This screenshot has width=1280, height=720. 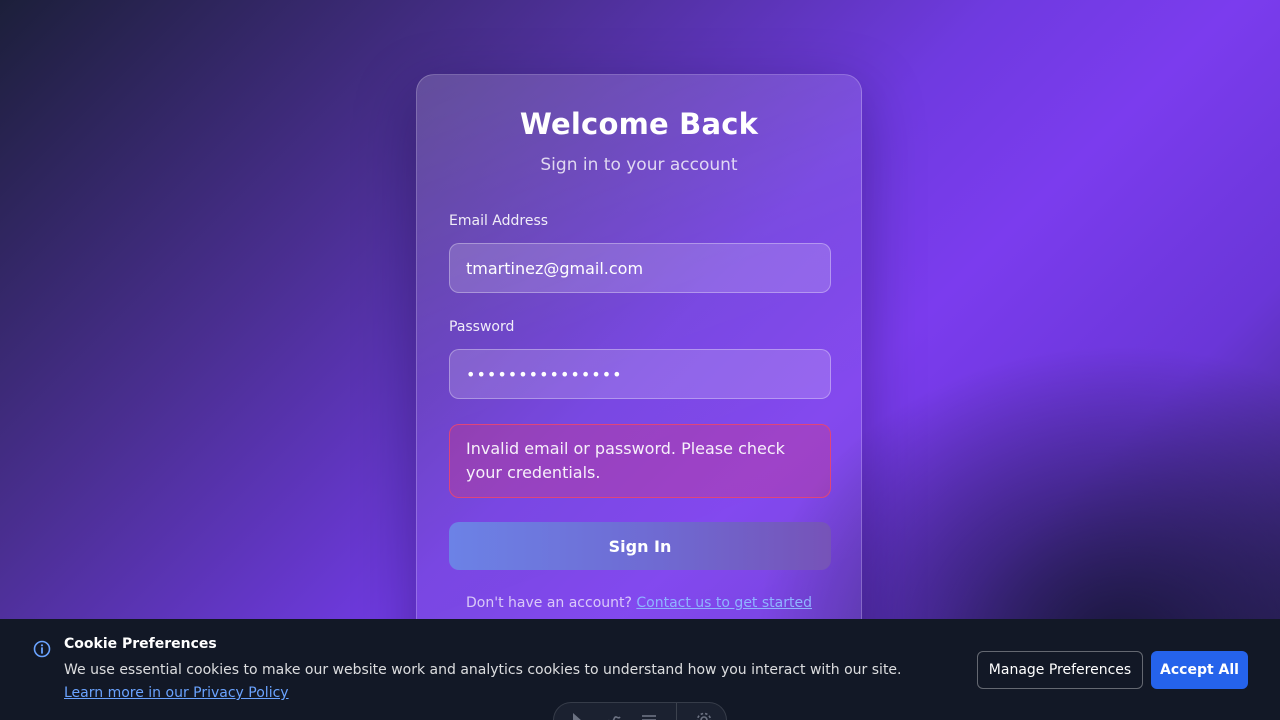 I want to click on info-icon, so click(x=42, y=649).